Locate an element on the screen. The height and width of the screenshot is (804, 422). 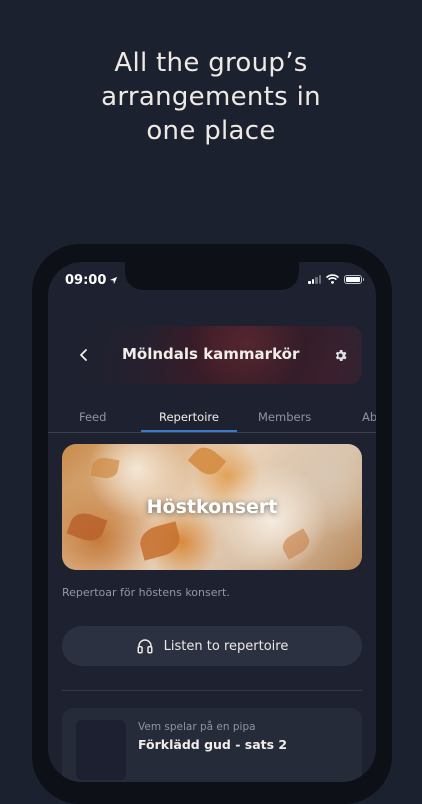
group-header: Mölndals kammarkör is located at coordinates (212, 355).